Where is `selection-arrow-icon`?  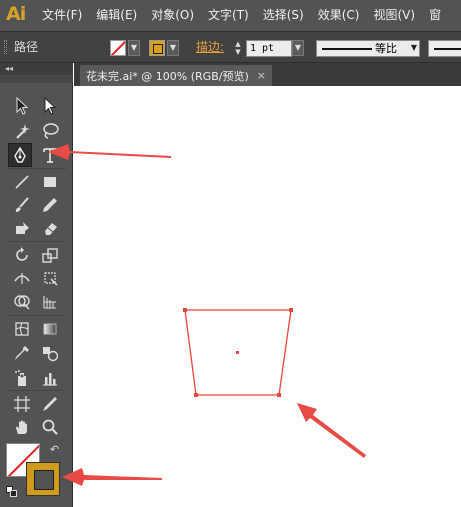 selection-arrow-icon is located at coordinates (22, 106).